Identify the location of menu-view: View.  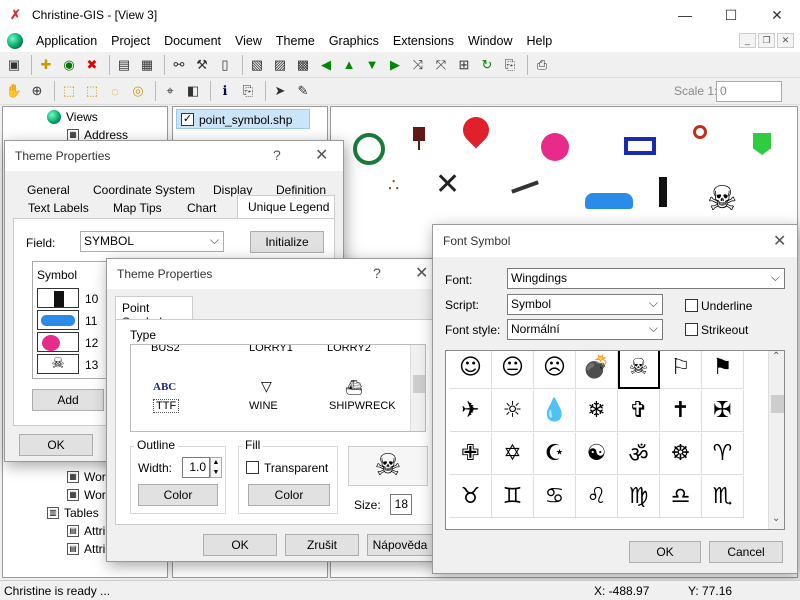
(248, 41).